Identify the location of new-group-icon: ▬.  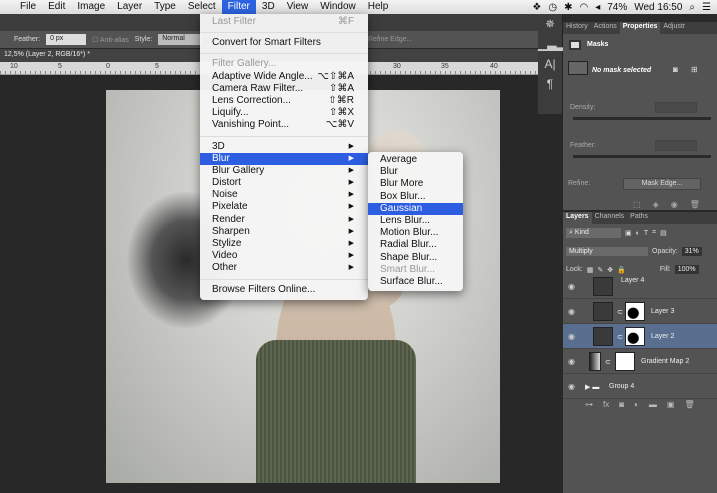
(653, 404).